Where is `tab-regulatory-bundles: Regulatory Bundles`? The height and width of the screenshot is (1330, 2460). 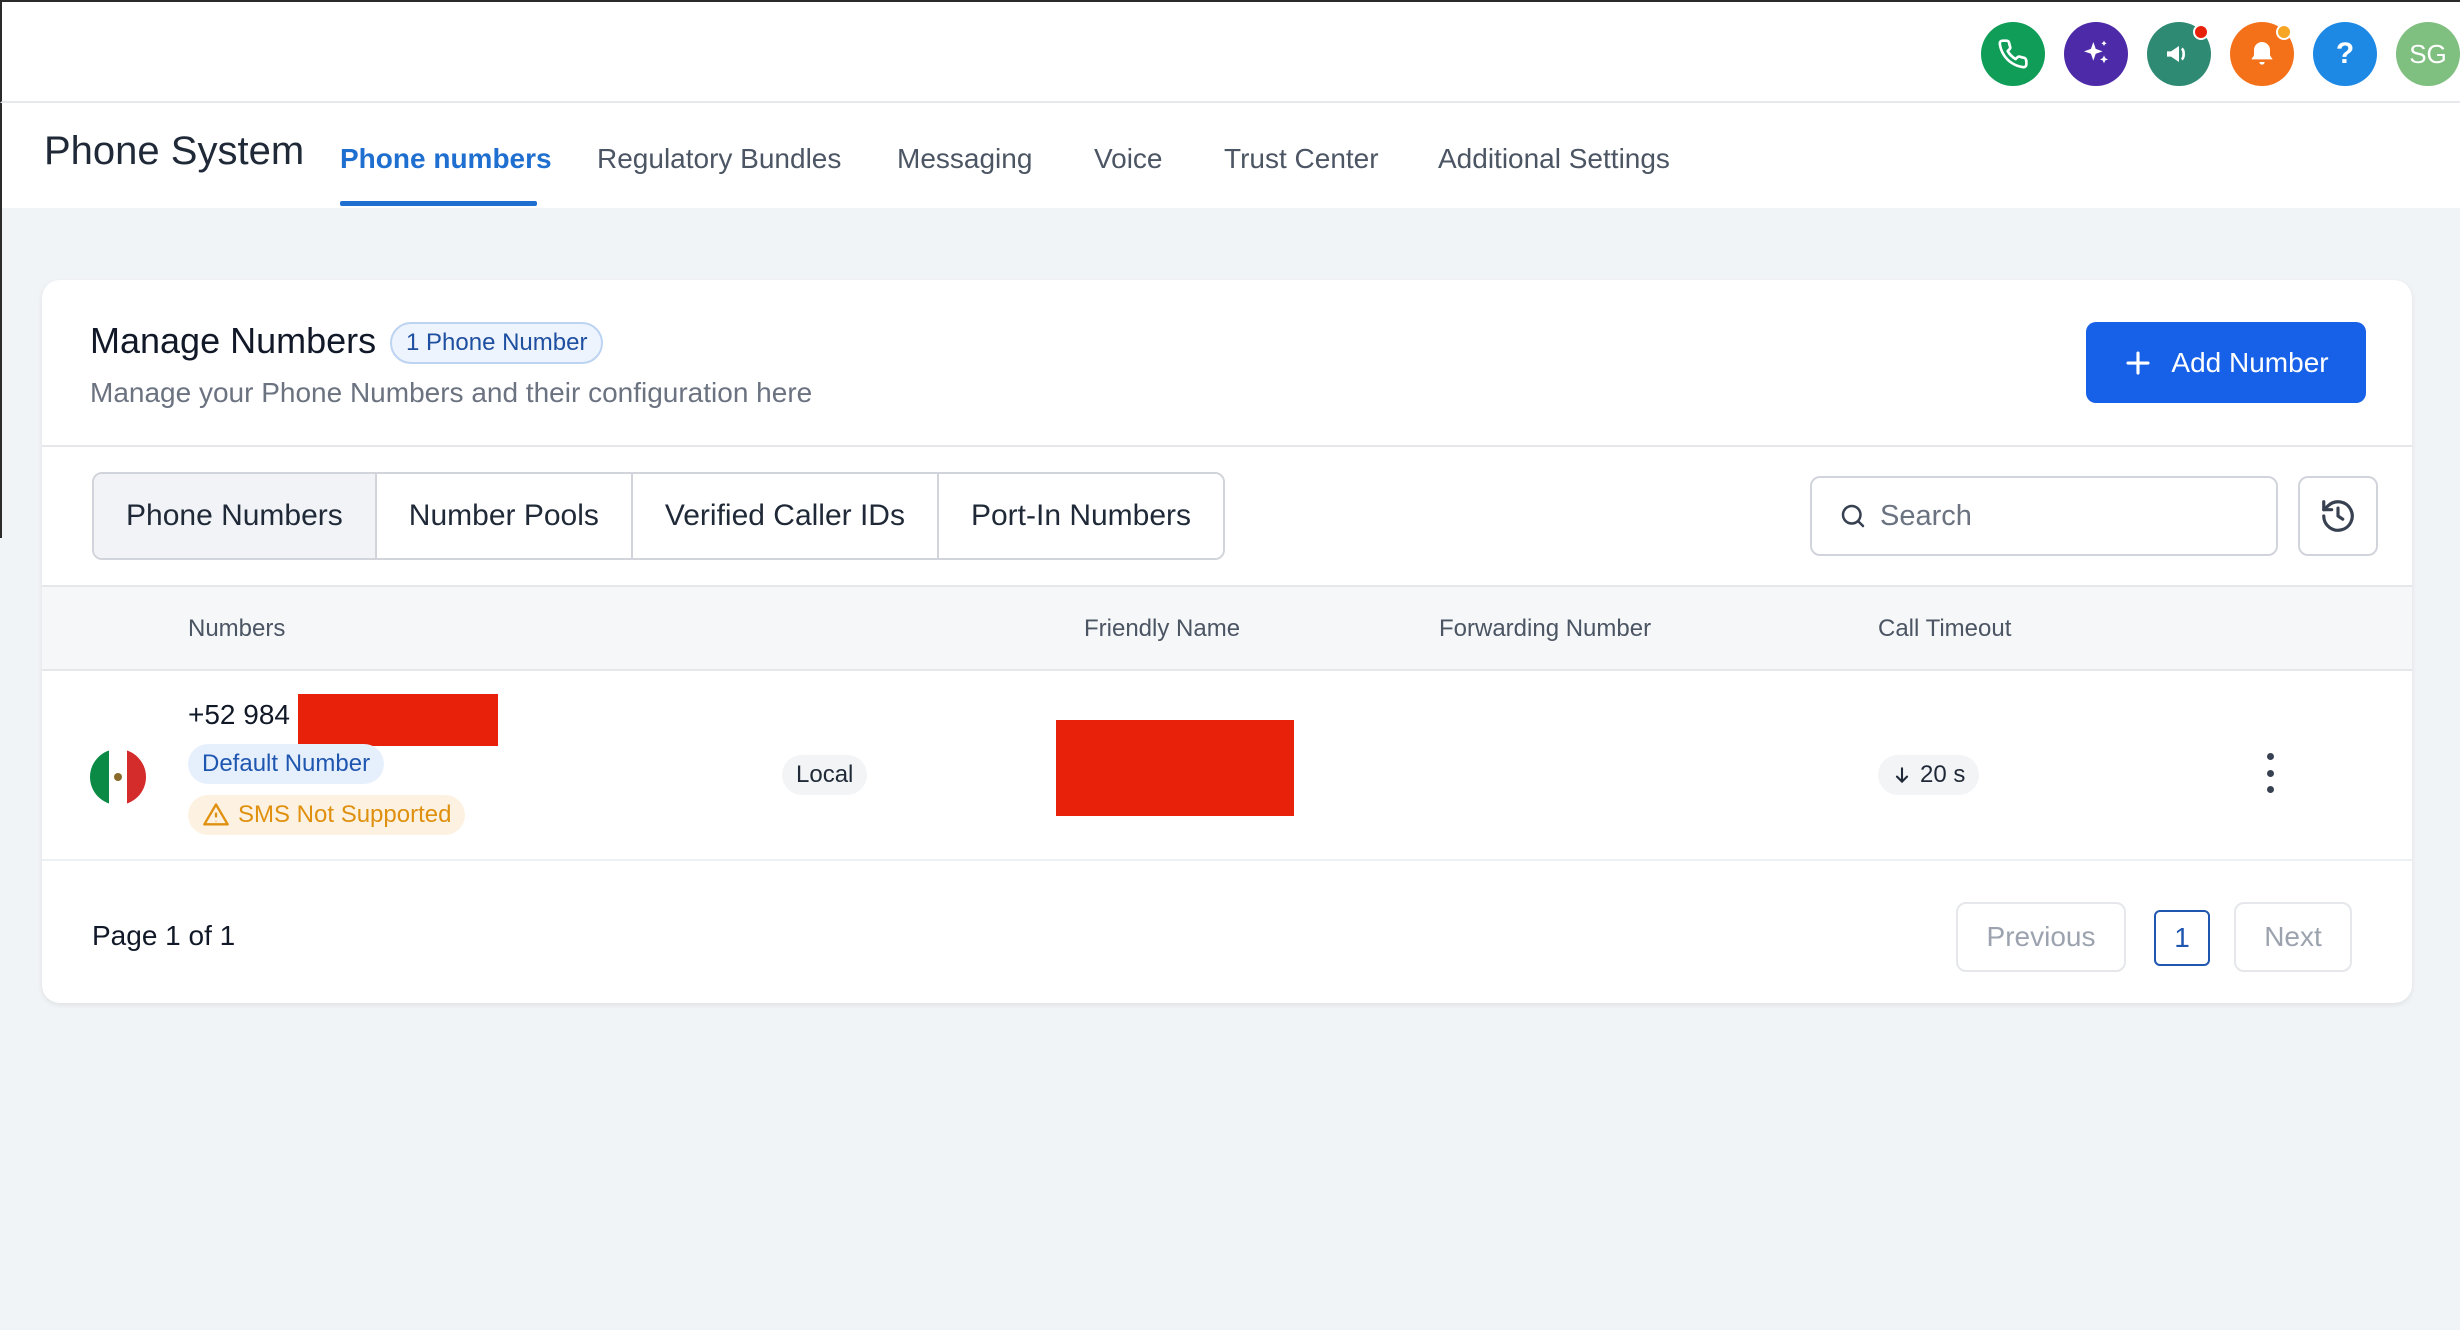 tab-regulatory-bundles: Regulatory Bundles is located at coordinates (719, 159).